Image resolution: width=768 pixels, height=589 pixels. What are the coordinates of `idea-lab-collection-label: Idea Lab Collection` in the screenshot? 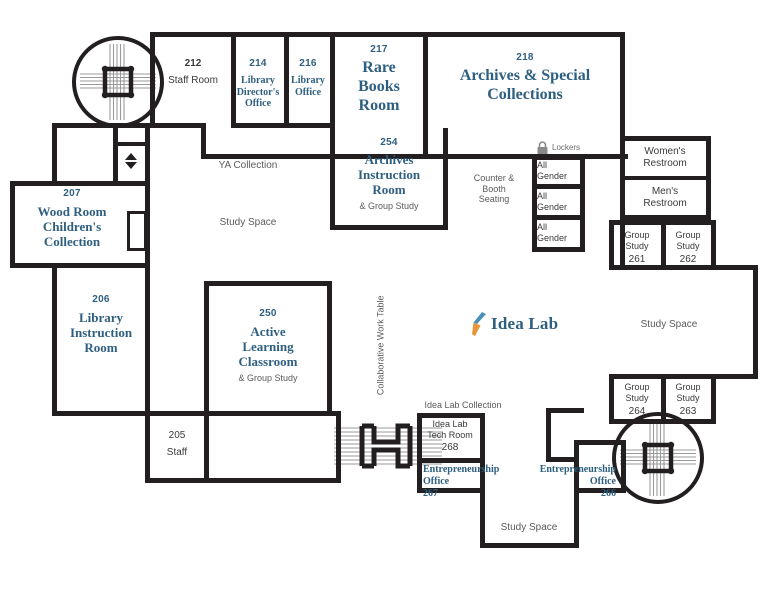 It's located at (463, 405).